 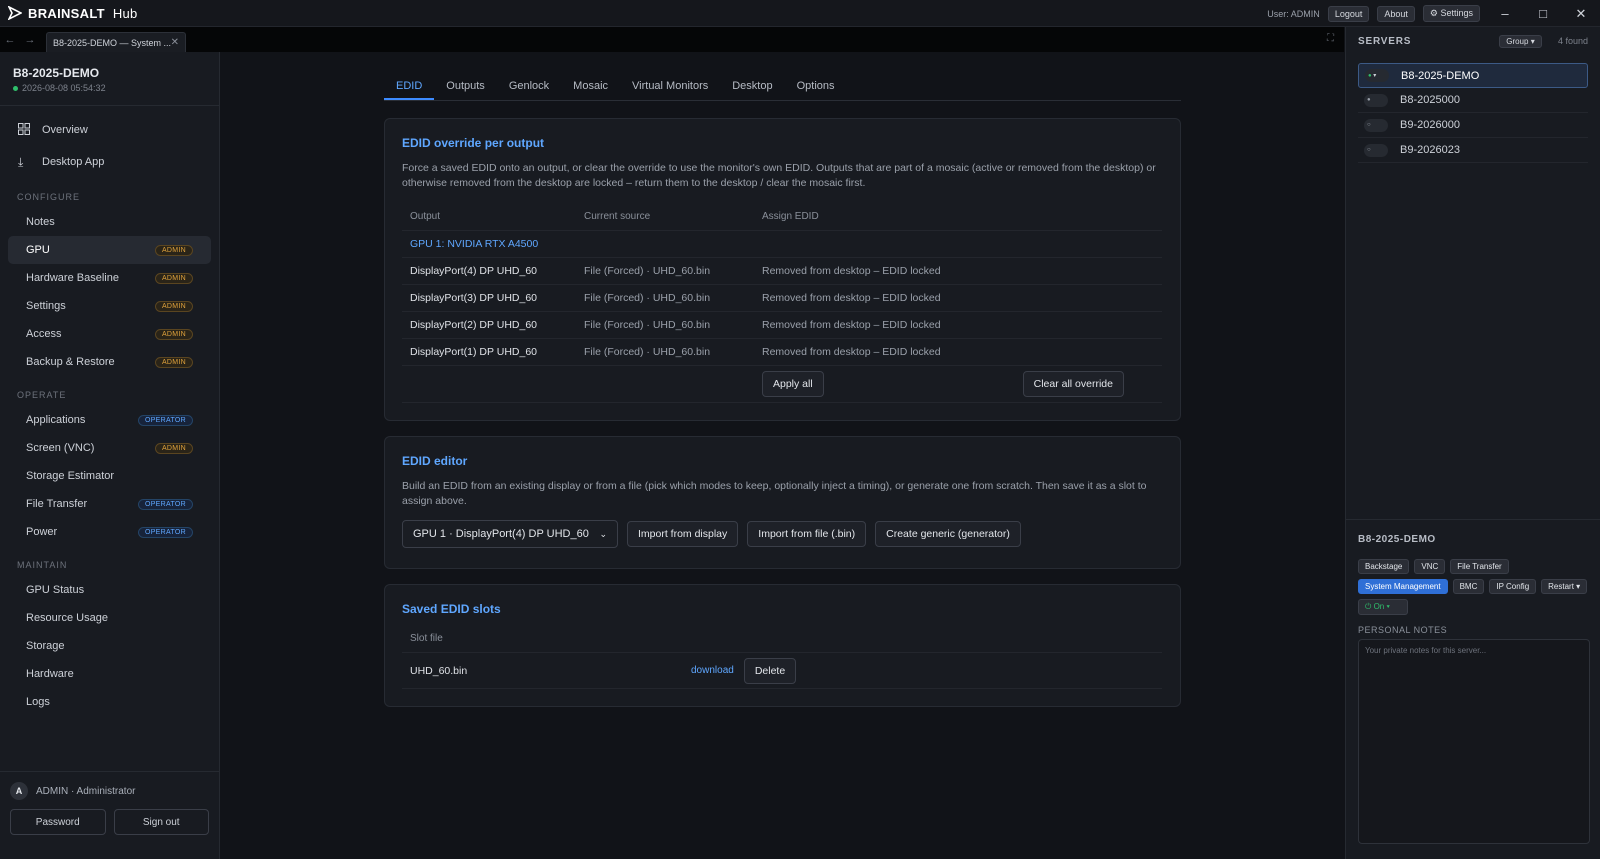 What do you see at coordinates (109, 222) in the screenshot?
I see `sidebar-item-notes: Notes` at bounding box center [109, 222].